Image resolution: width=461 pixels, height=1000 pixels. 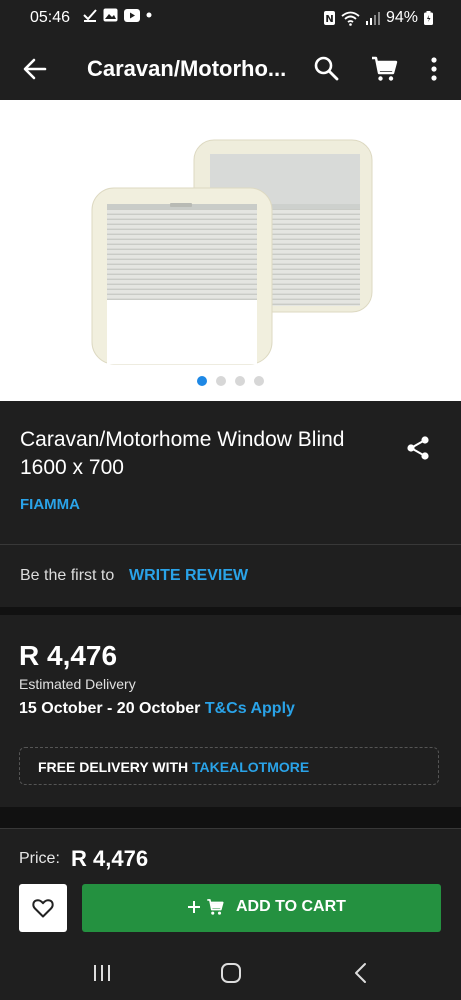 I want to click on tcs-link: T&Cs Apply, so click(x=250, y=708).